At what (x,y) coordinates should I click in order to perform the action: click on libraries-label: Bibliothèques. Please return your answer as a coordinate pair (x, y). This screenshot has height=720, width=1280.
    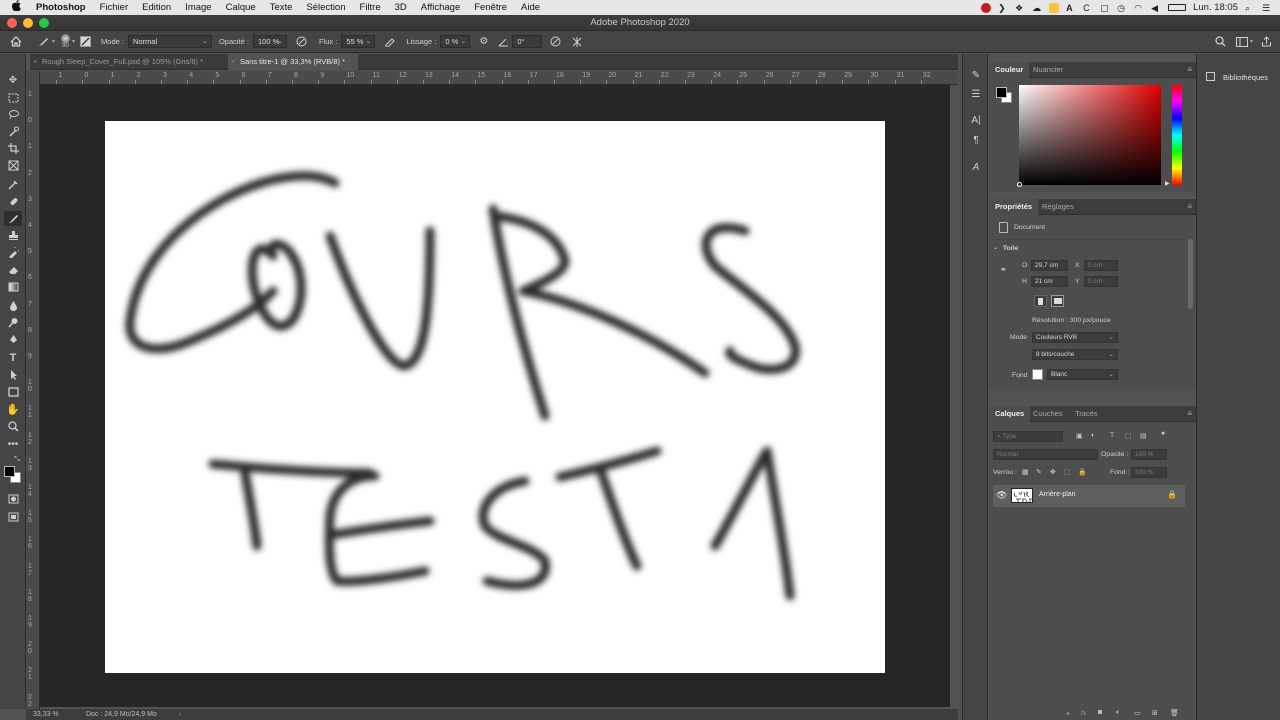
    Looking at the image, I should click on (1245, 77).